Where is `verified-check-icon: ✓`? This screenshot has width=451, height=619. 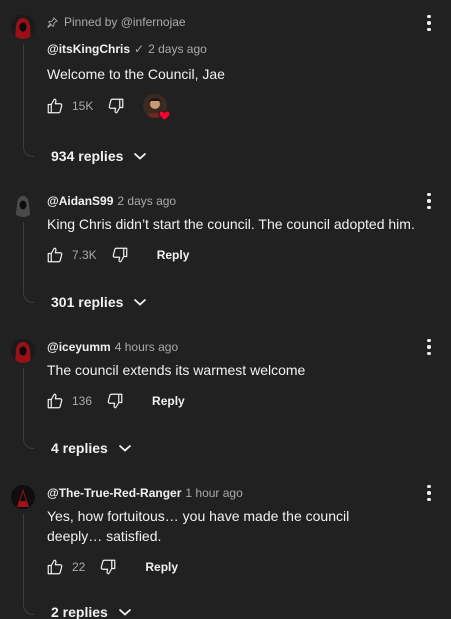
verified-check-icon: ✓ is located at coordinates (139, 49).